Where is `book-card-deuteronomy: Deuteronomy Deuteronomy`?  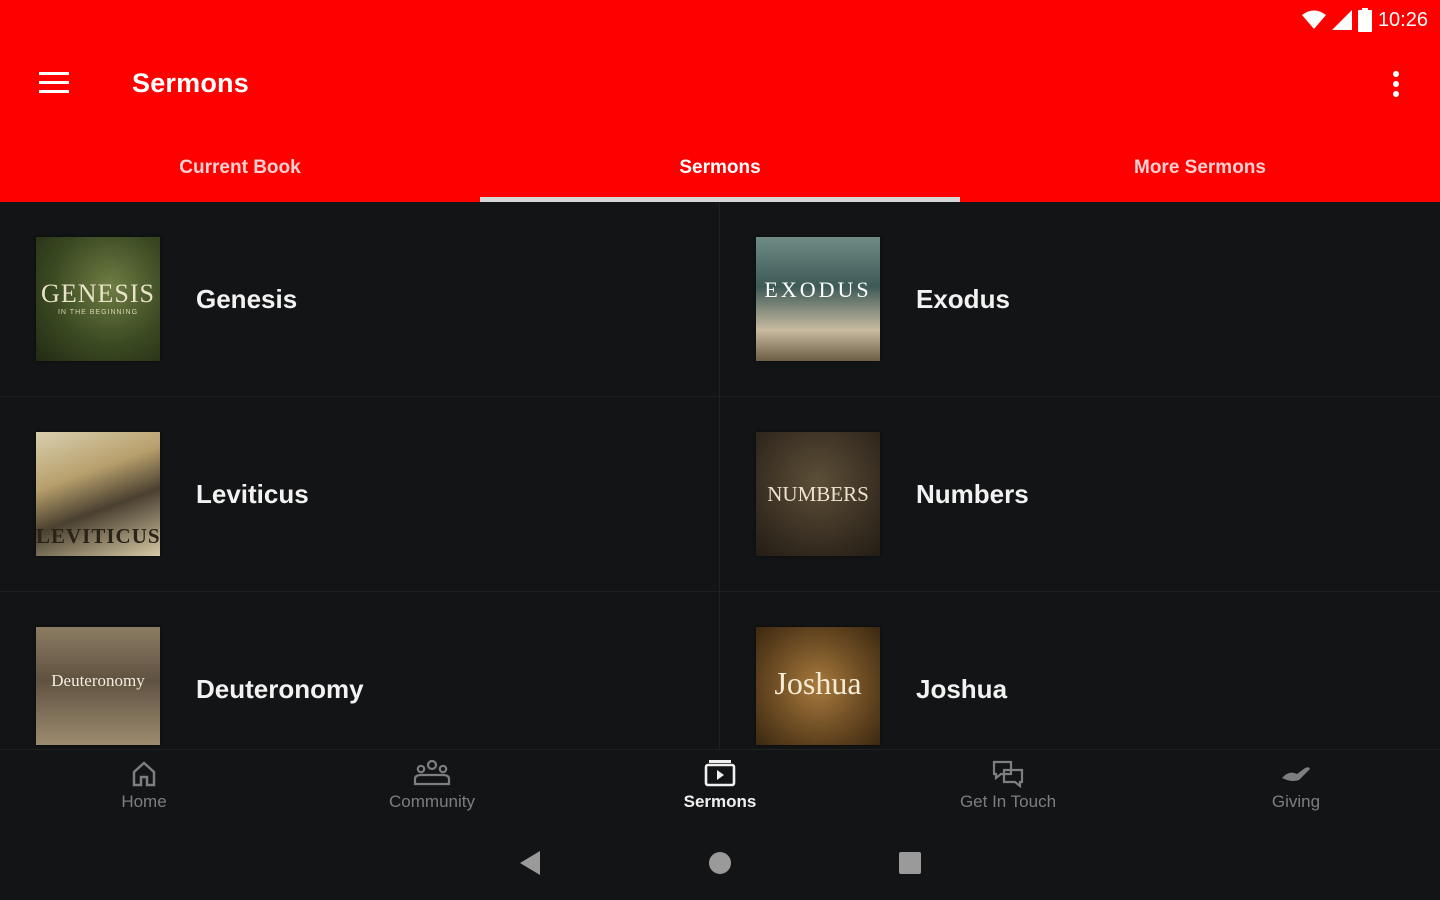
book-card-deuteronomy: Deuteronomy Deuteronomy is located at coordinates (360, 671).